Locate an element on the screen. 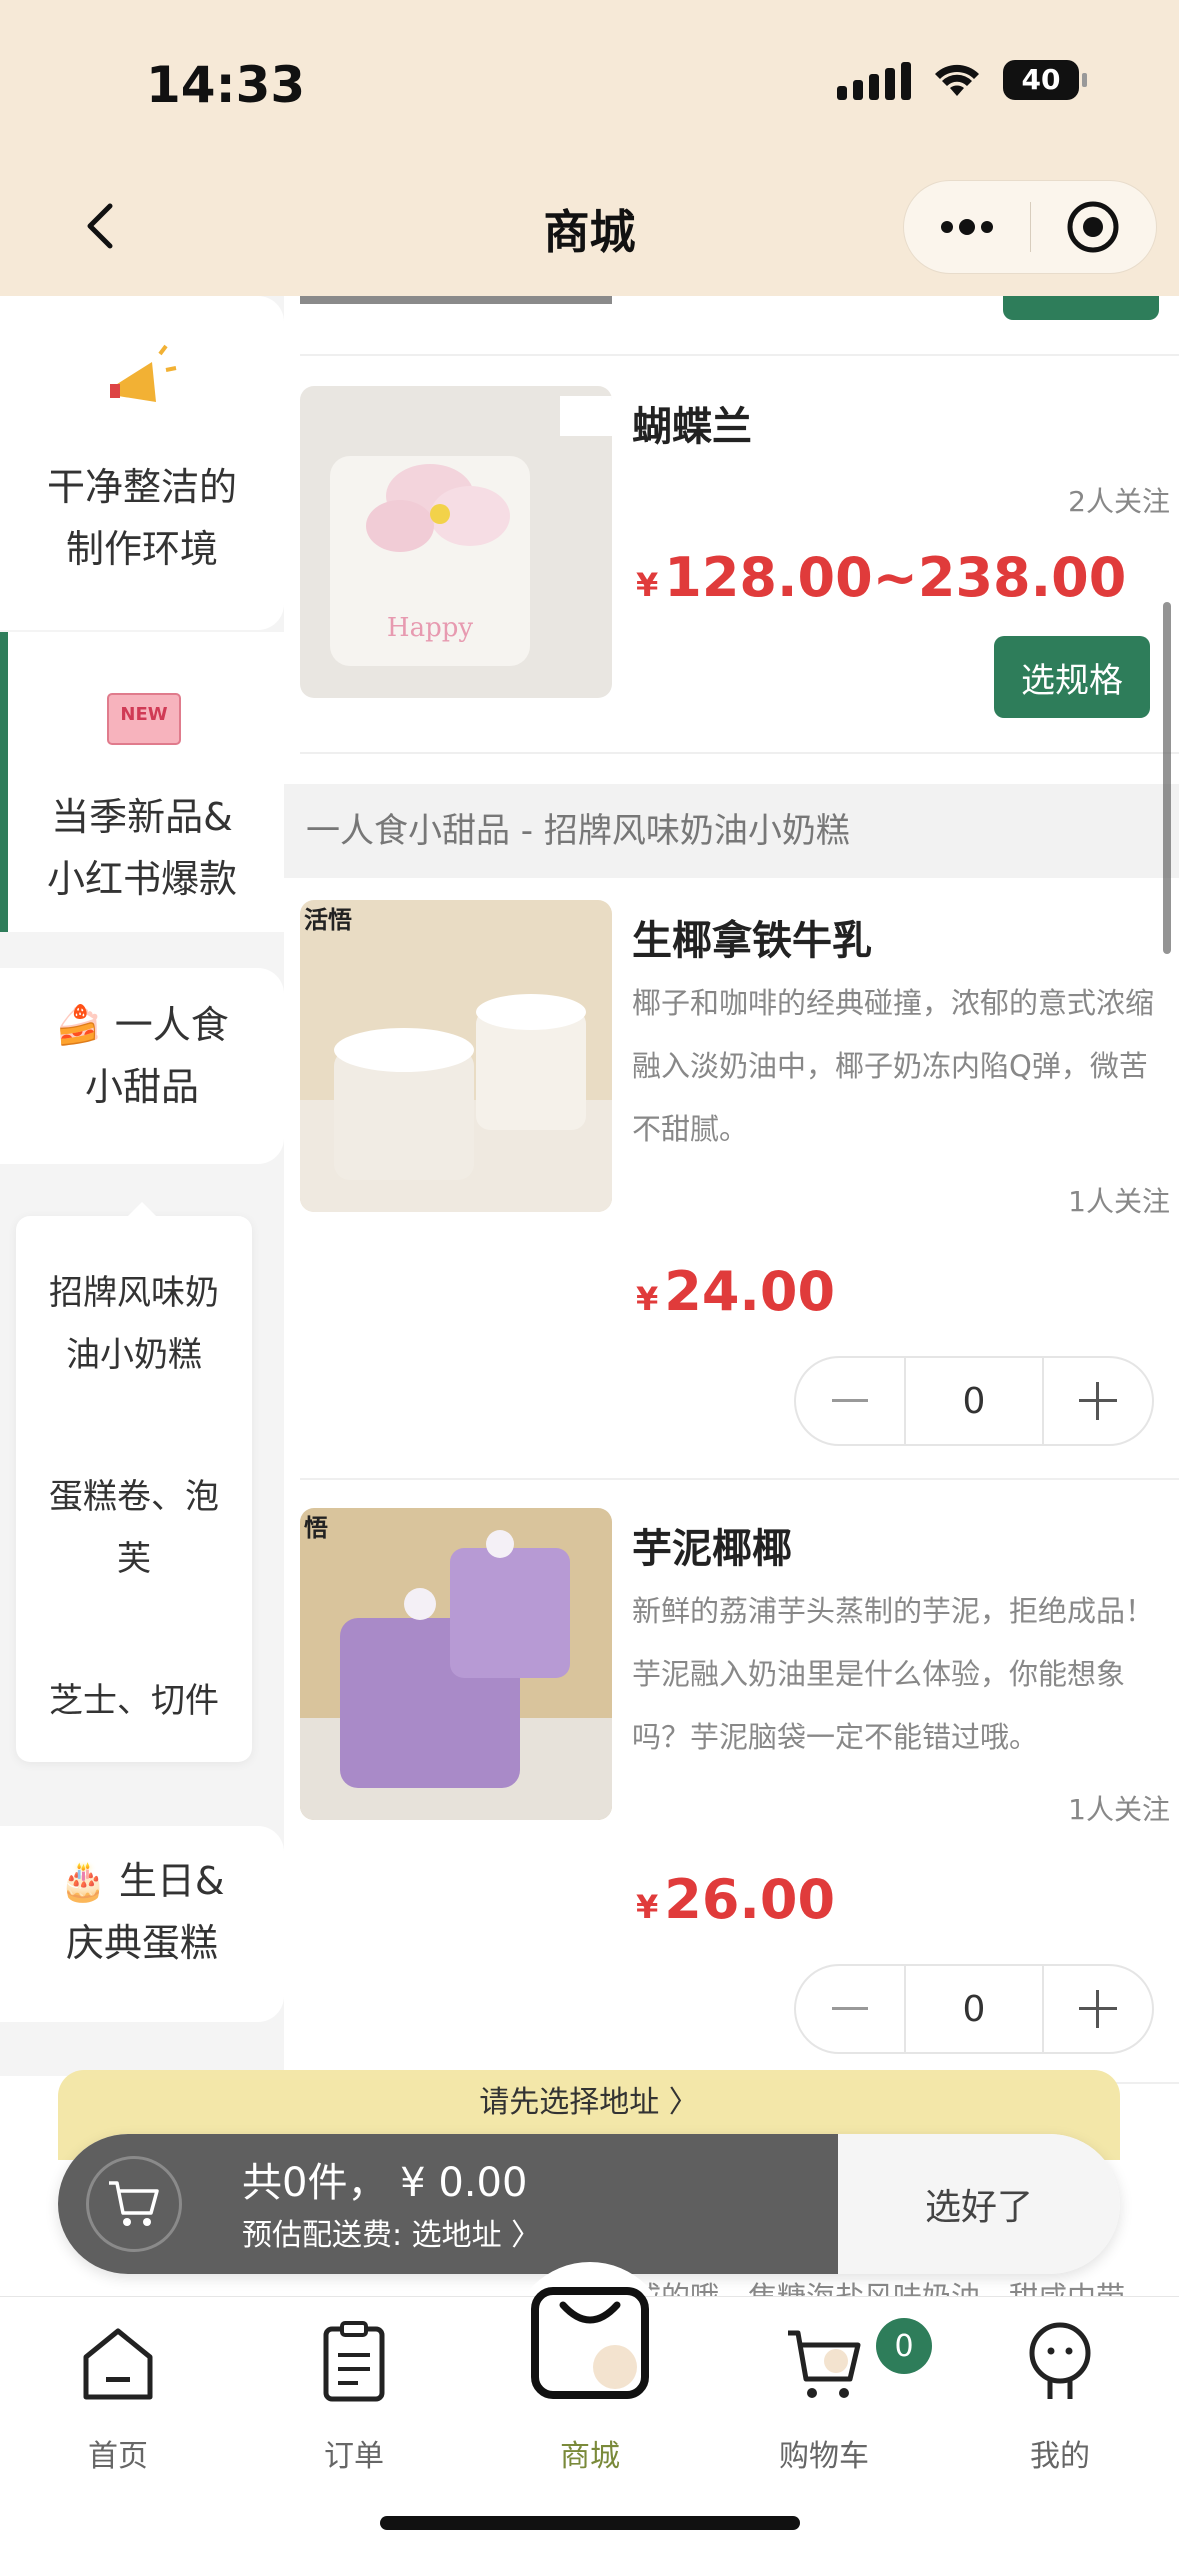 Image resolution: width=1179 pixels, height=2556 pixels. more-button is located at coordinates (967, 227).